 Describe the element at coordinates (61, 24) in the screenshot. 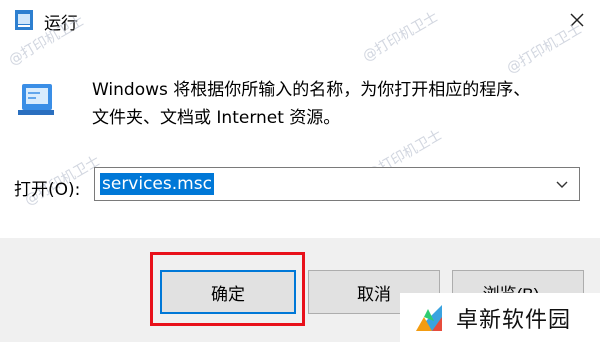

I see `window-title: 运行` at that location.